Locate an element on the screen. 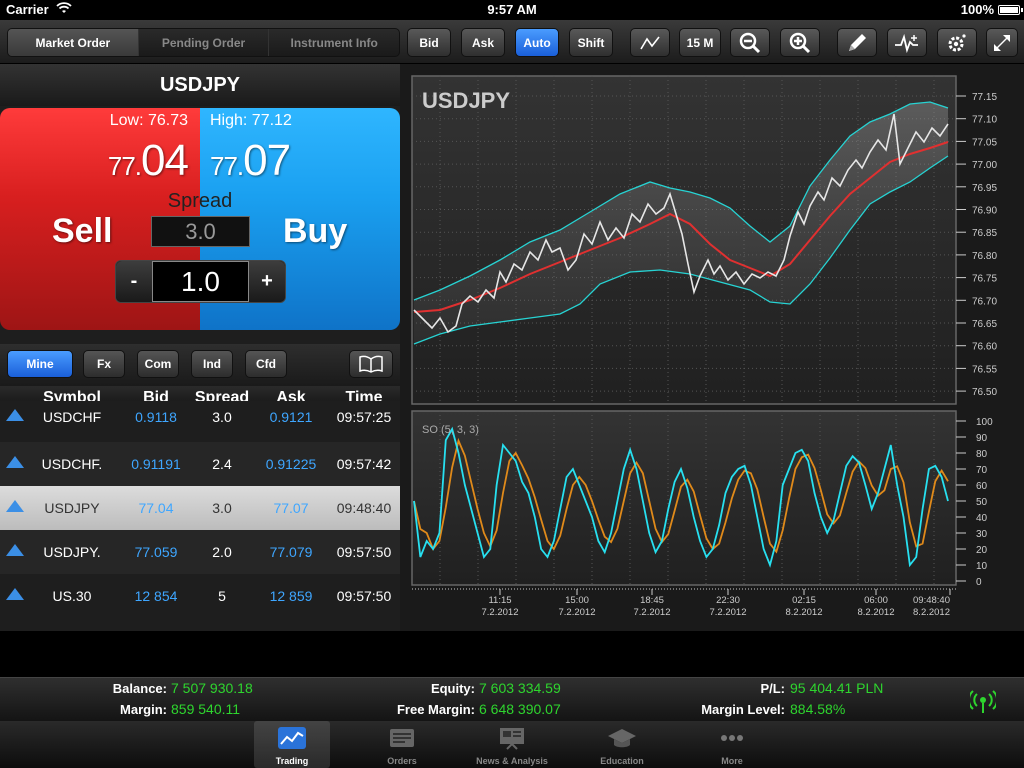 This screenshot has width=1024, height=768. table-row: USDJPY. 77.059 2.0 77.079 09:57:50 is located at coordinates (200, 552).